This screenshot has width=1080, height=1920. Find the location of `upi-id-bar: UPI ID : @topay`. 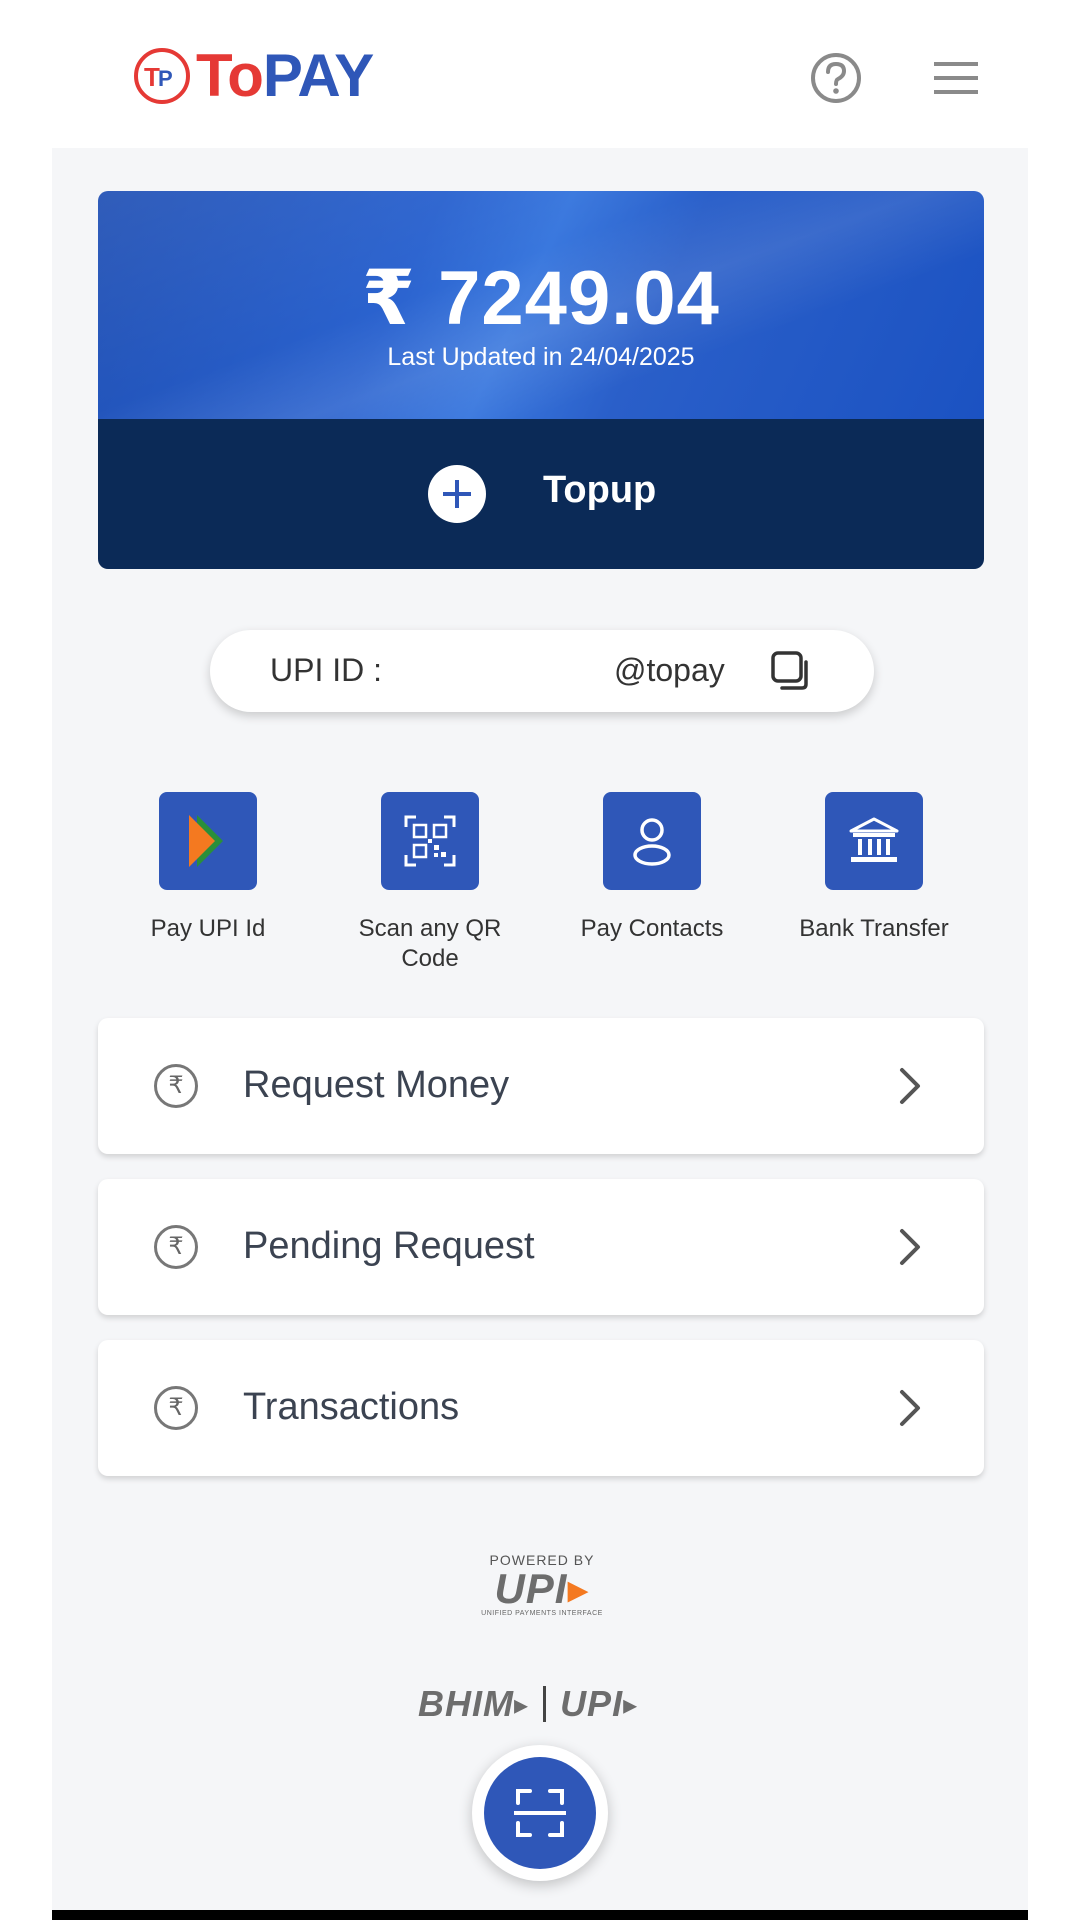

upi-id-bar: UPI ID : @topay is located at coordinates (542, 671).